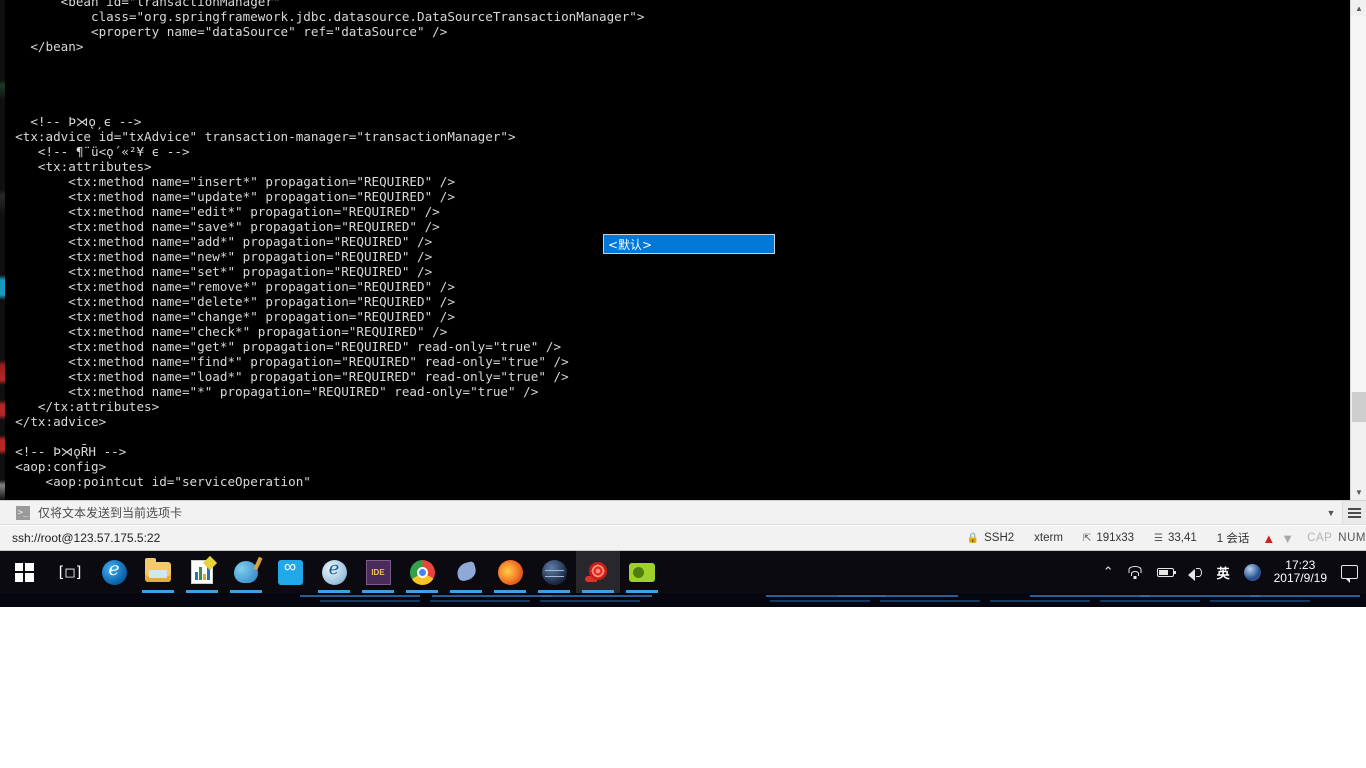 The image size is (1366, 768). I want to click on chrome-icon, so click(422, 572).